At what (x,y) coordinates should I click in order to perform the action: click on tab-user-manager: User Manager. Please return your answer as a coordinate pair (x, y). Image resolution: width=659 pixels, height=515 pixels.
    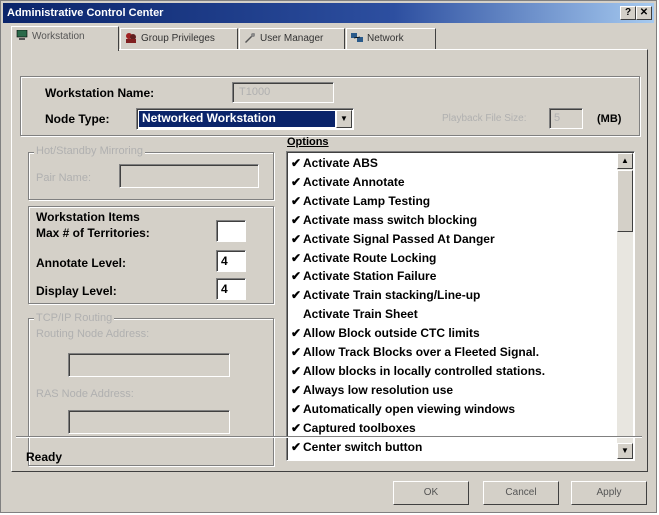
    Looking at the image, I should click on (292, 39).